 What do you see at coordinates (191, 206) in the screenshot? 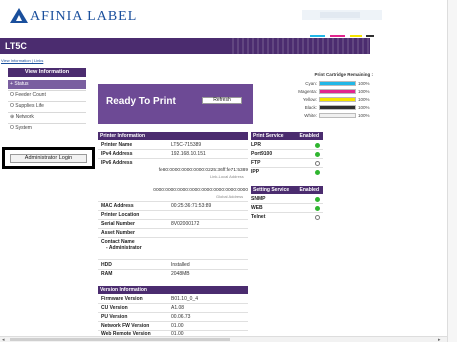
I see `info-value: 00:25:36:71:53:89` at bounding box center [191, 206].